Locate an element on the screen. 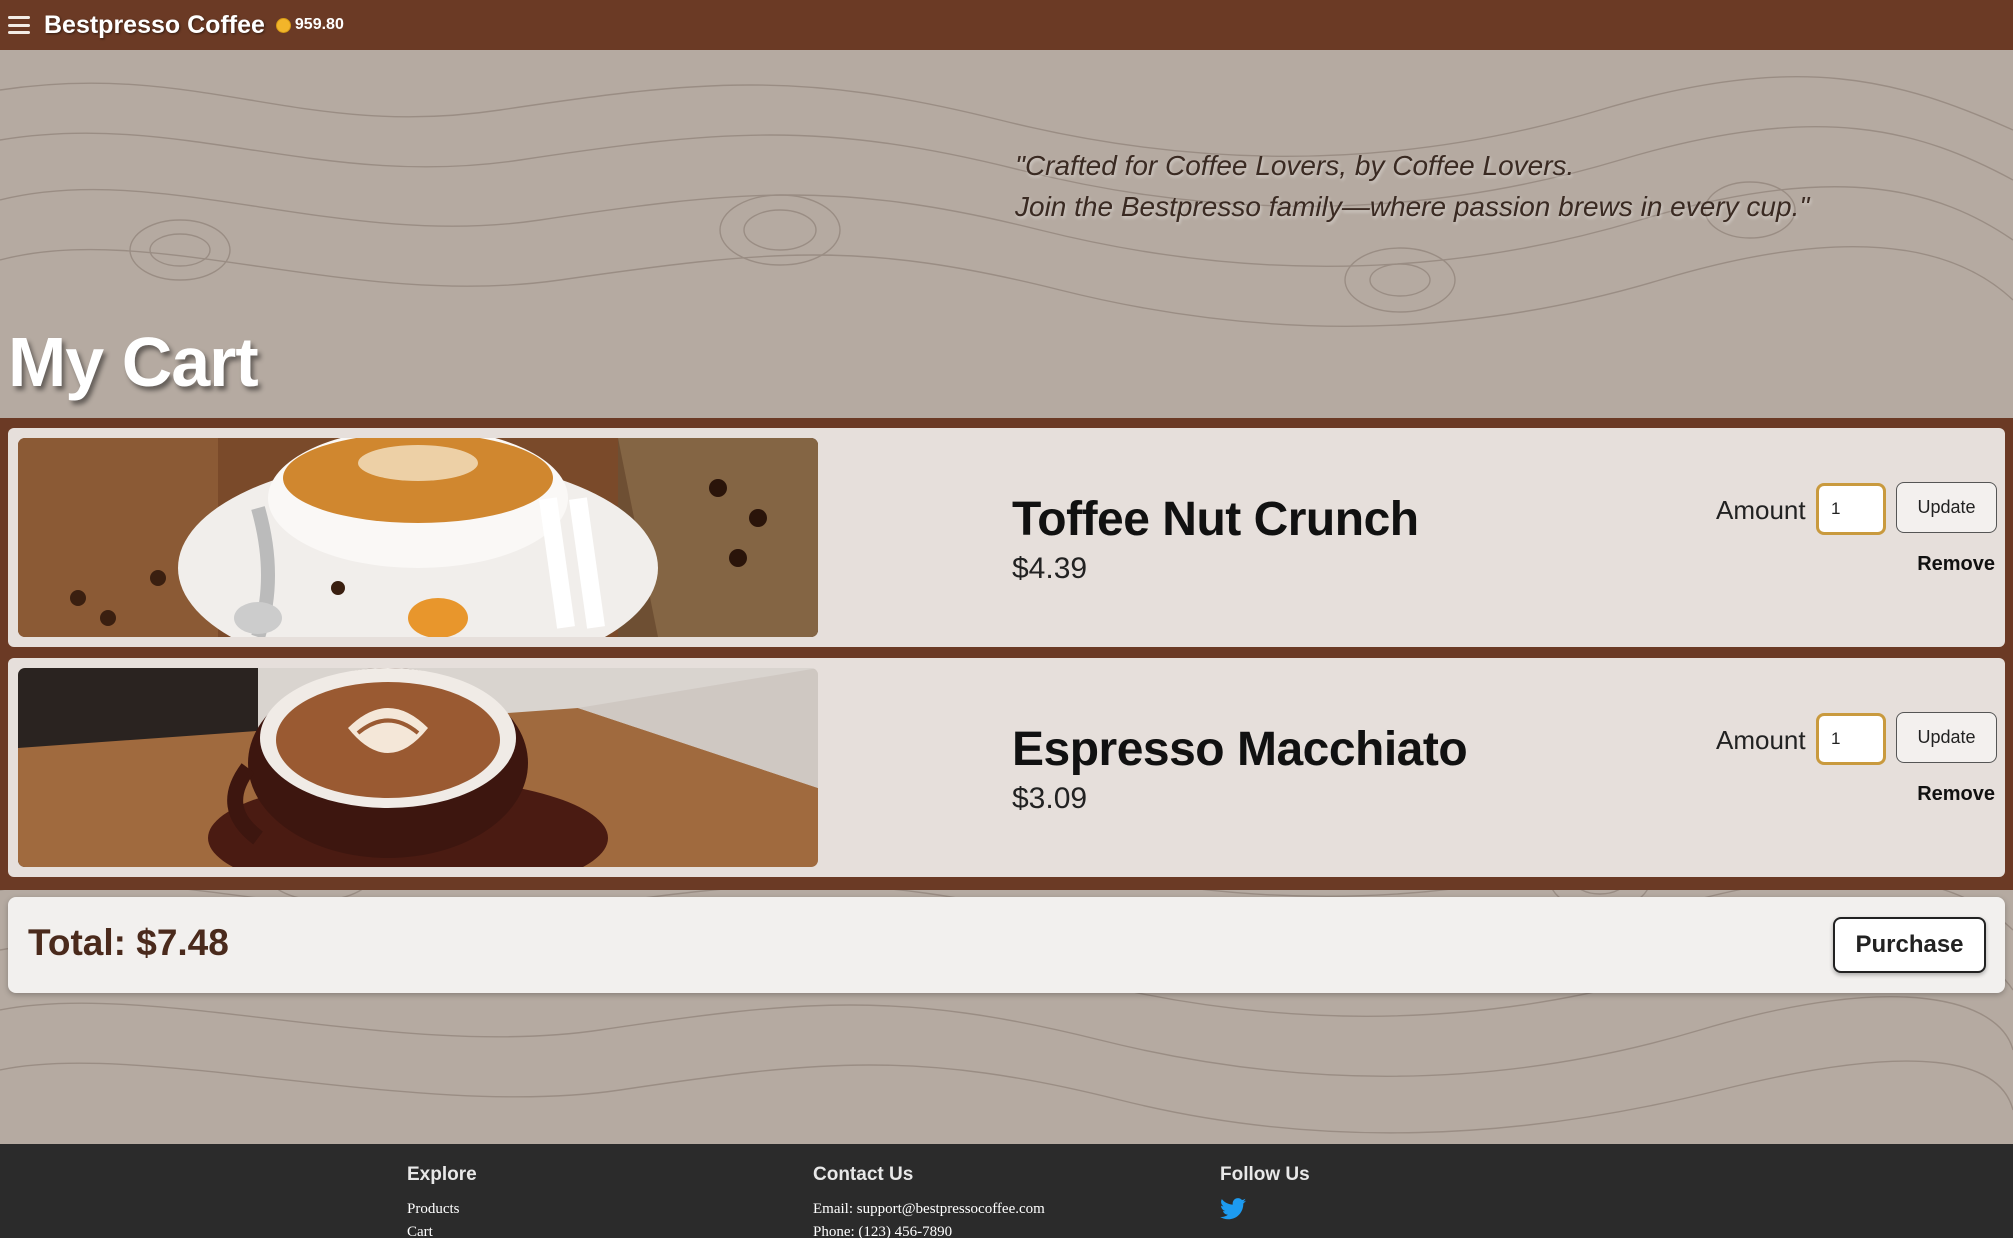 This screenshot has height=1238, width=2013. brand-name: Bestpresso Coffee is located at coordinates (154, 25).